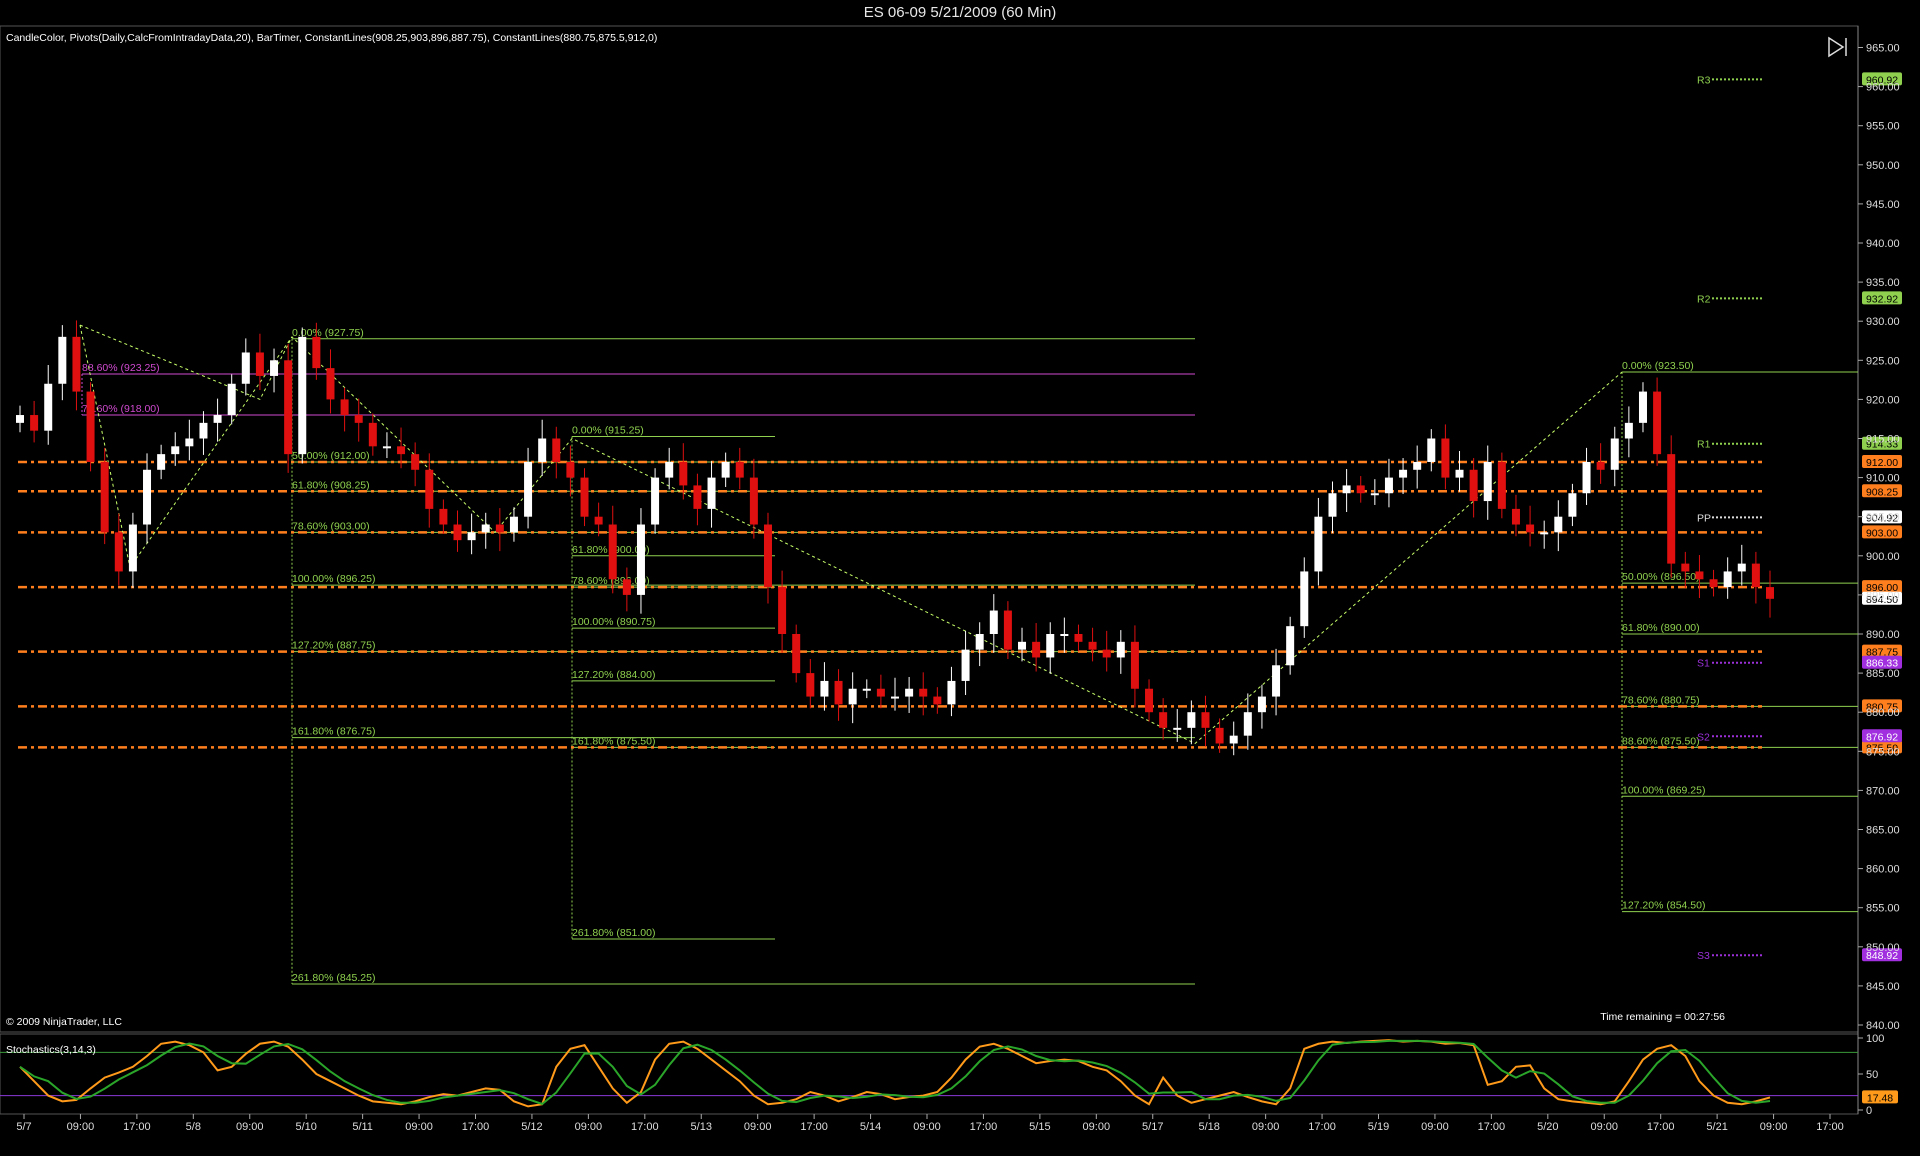 The width and height of the screenshot is (1920, 1156). I want to click on stochastics-panel: 100 50 017.48, so click(949, 1075).